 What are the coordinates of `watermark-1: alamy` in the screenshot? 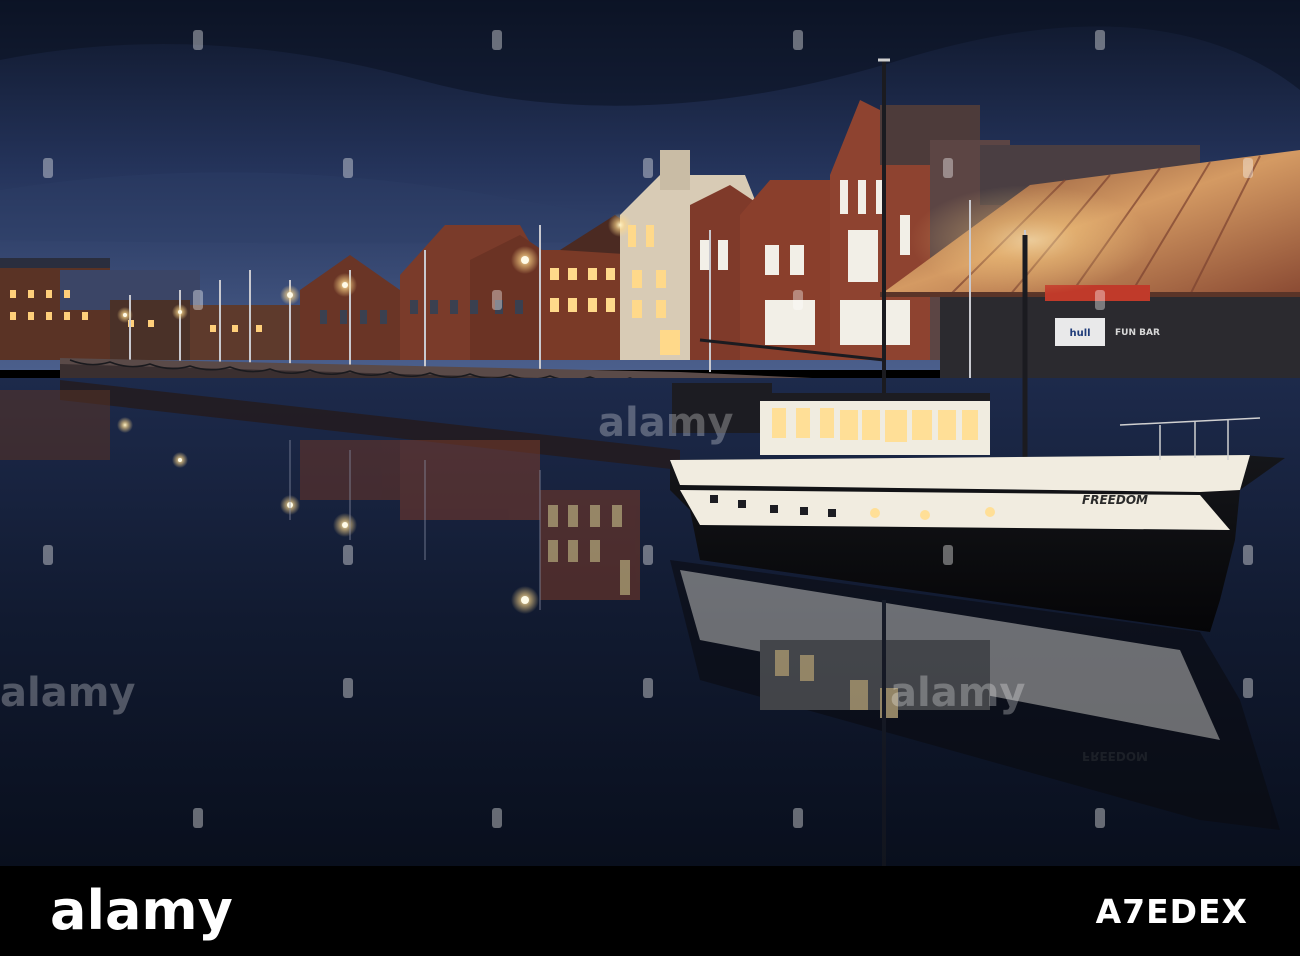 It's located at (67, 693).